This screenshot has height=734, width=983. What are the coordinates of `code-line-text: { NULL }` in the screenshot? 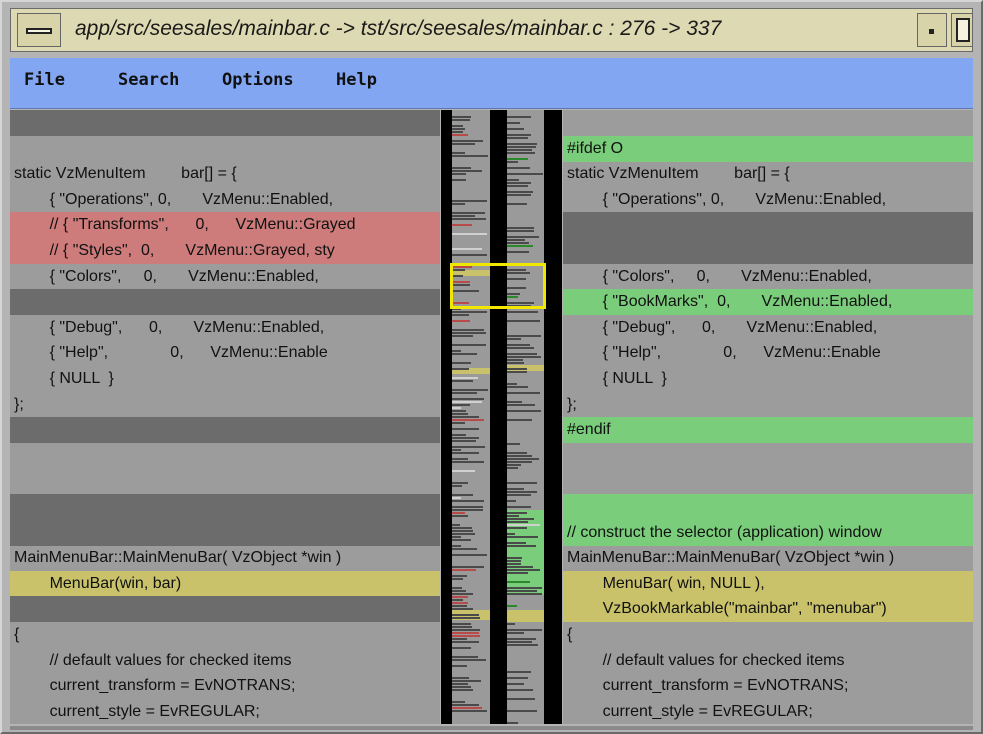 It's located at (64, 378).